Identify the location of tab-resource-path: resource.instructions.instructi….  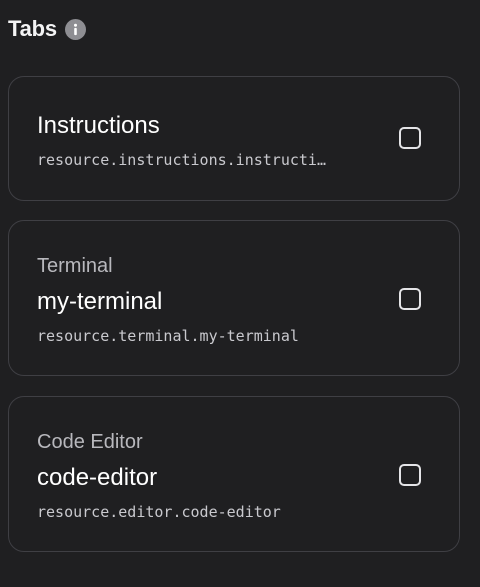
(181, 160).